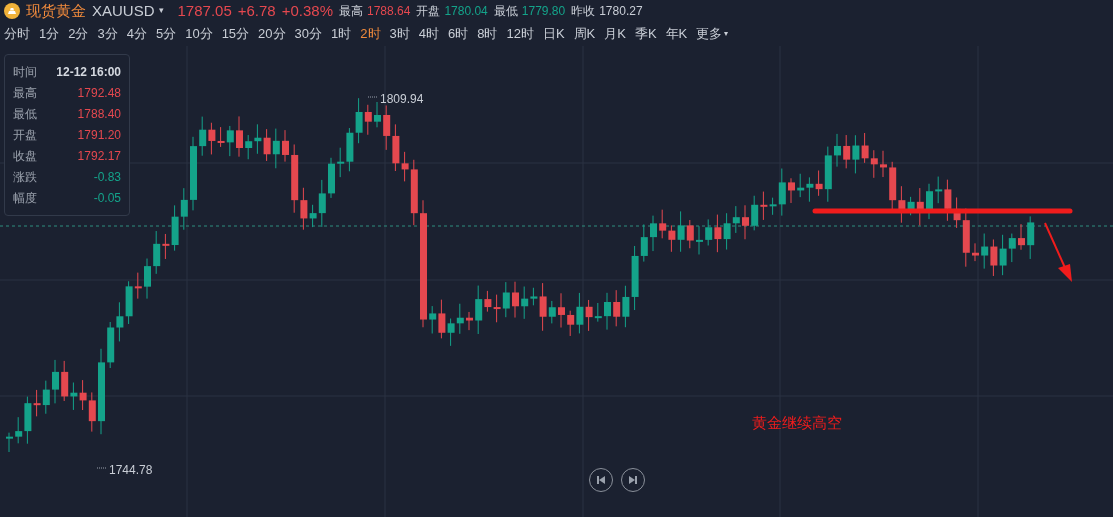  What do you see at coordinates (107, 177) in the screenshot?
I see `info-value: -0.83` at bounding box center [107, 177].